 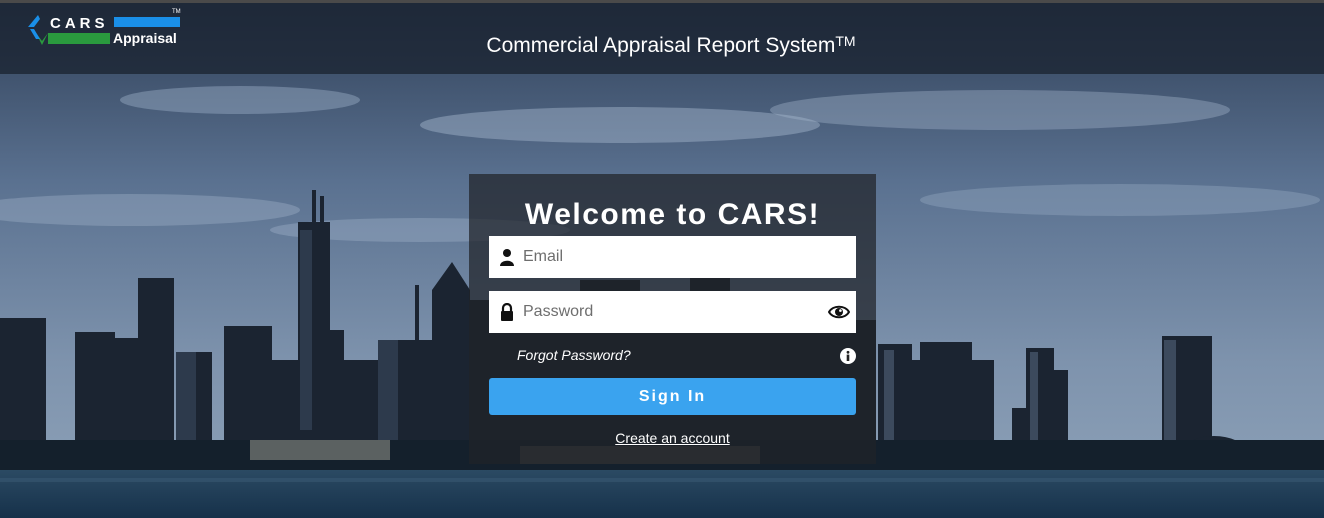 I want to click on lock-icon, so click(x=507, y=312).